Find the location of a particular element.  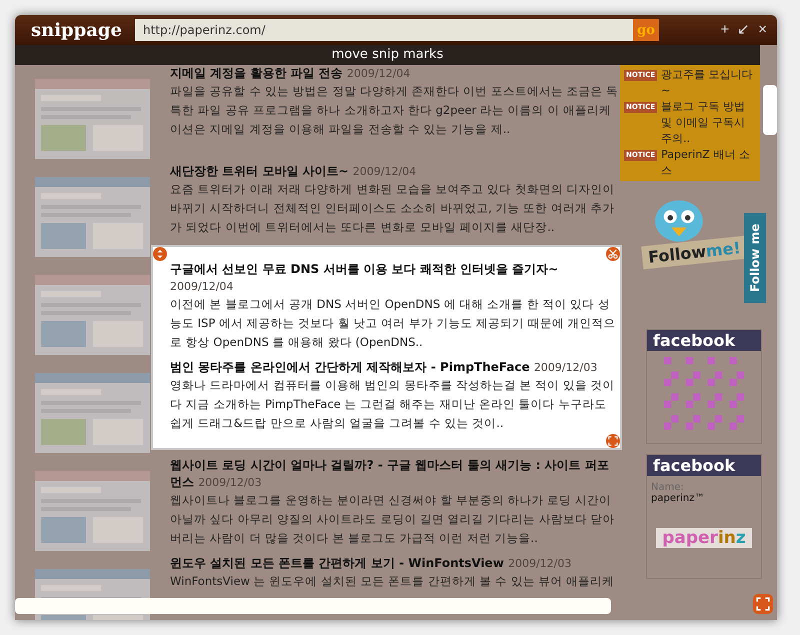

post-title: 새단장한 트위터 모바일 사이트~ 2009/12/04 is located at coordinates (395, 171).